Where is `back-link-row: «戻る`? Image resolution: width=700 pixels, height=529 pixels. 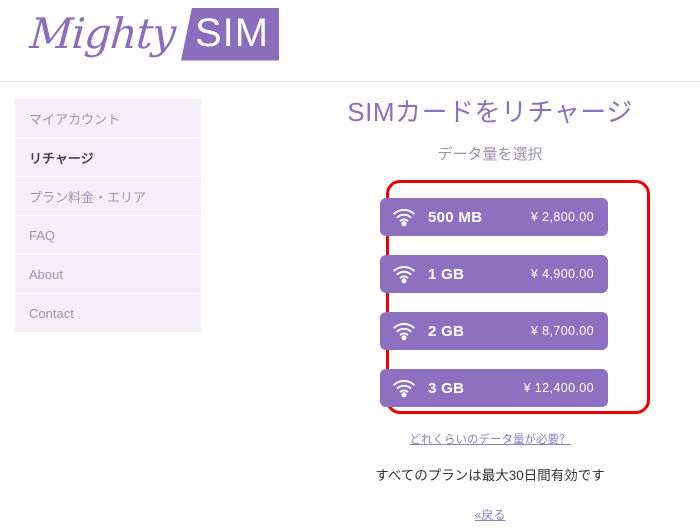
back-link-row: «戻る is located at coordinates (490, 504).